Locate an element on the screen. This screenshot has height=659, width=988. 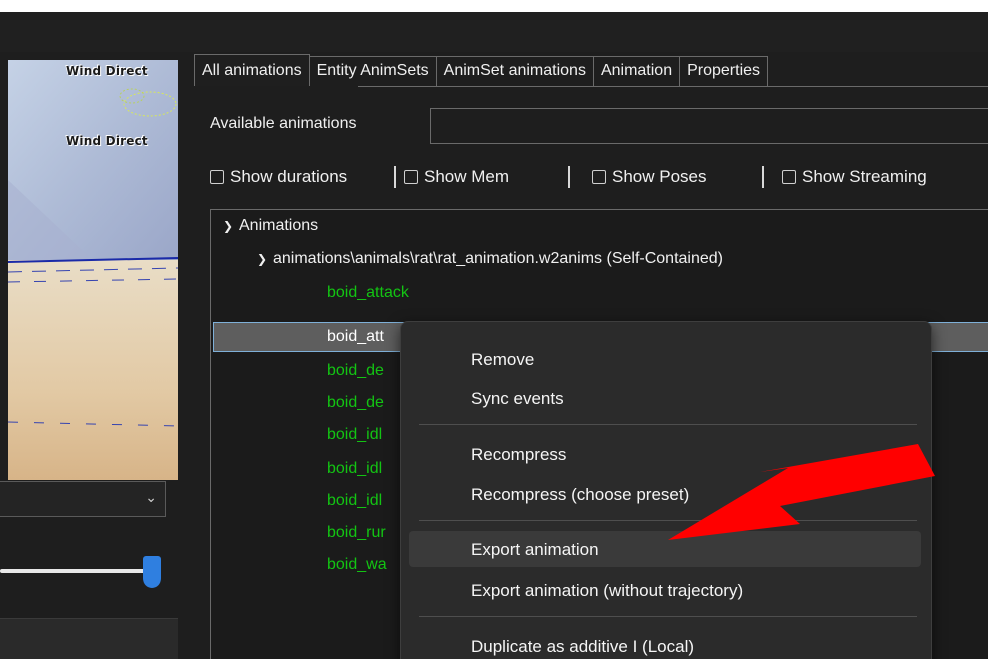
menu-item-remove: Remove is located at coordinates (665, 359).